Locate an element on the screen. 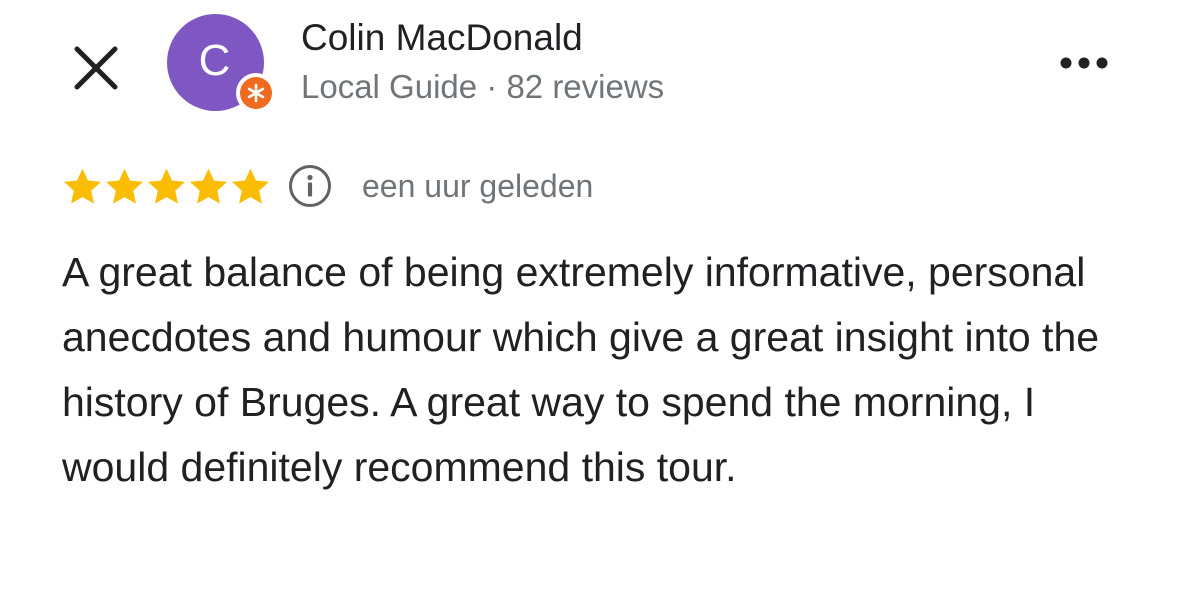 The width and height of the screenshot is (1179, 603). close-button is located at coordinates (96, 68).